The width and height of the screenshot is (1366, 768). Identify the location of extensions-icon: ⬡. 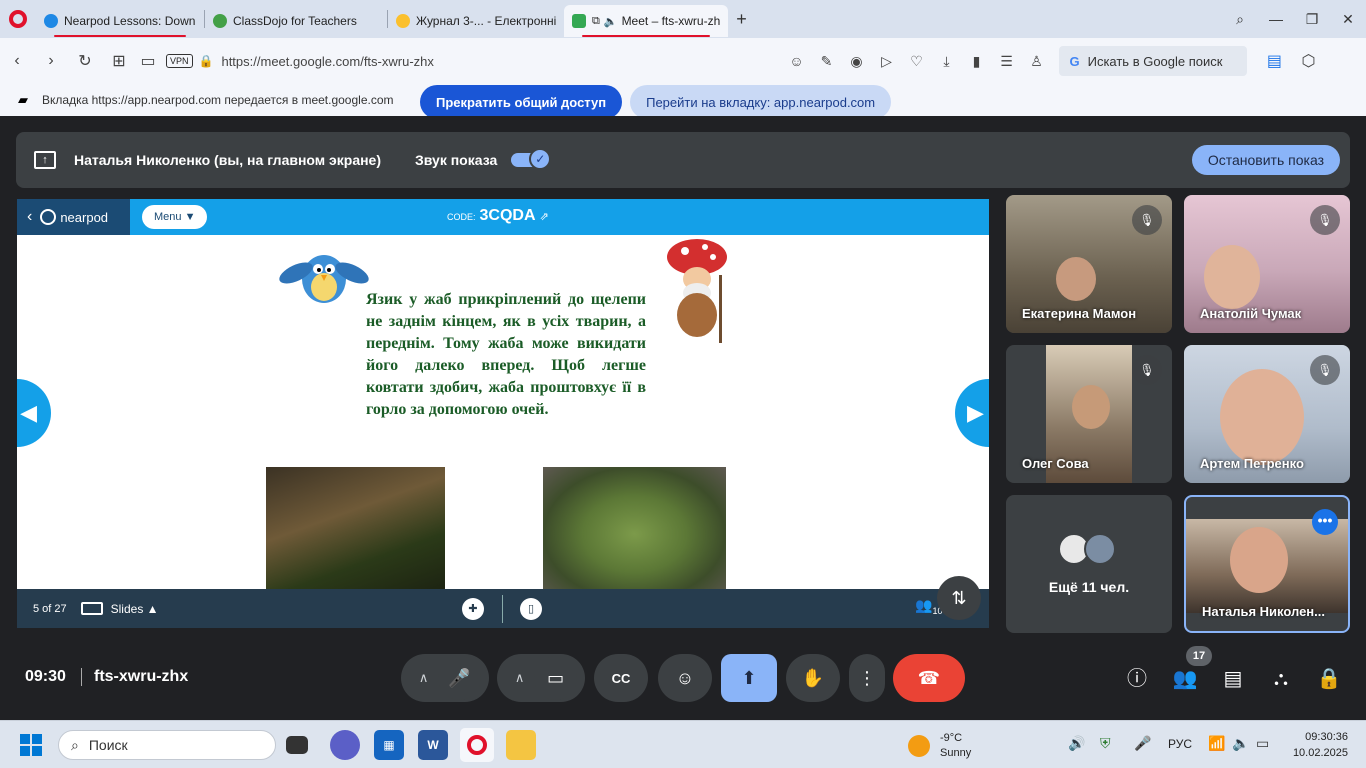
(1308, 61).